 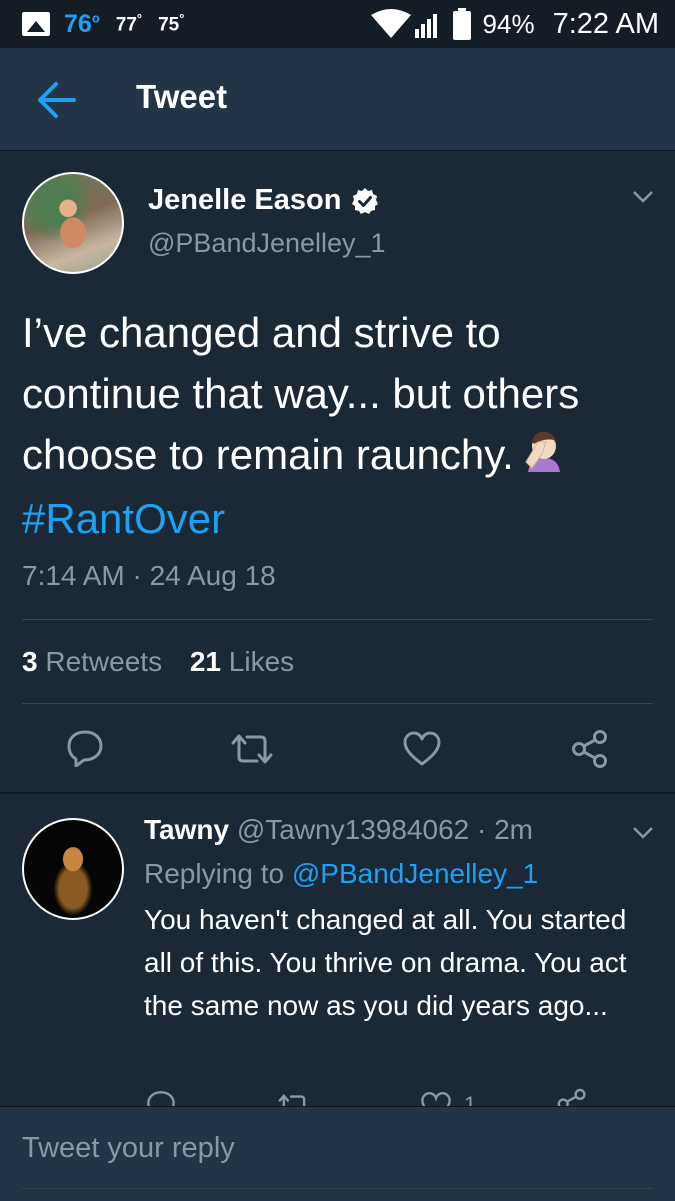 I want to click on weather-temp-current: 76o, so click(x=82, y=23).